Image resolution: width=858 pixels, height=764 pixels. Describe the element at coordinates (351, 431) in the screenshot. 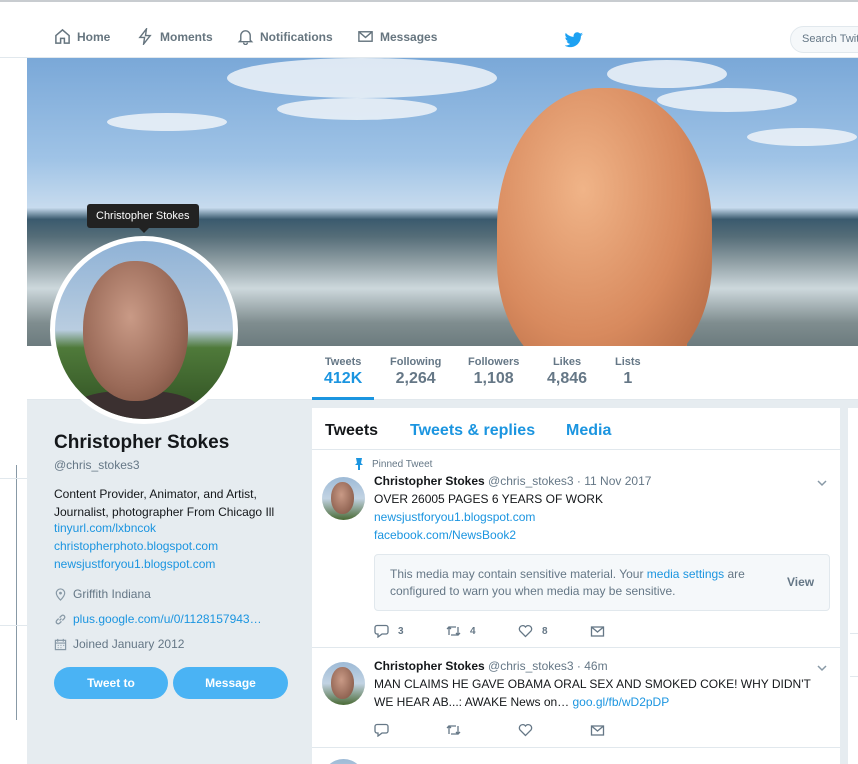

I see `tab-tweets: Tweets` at that location.